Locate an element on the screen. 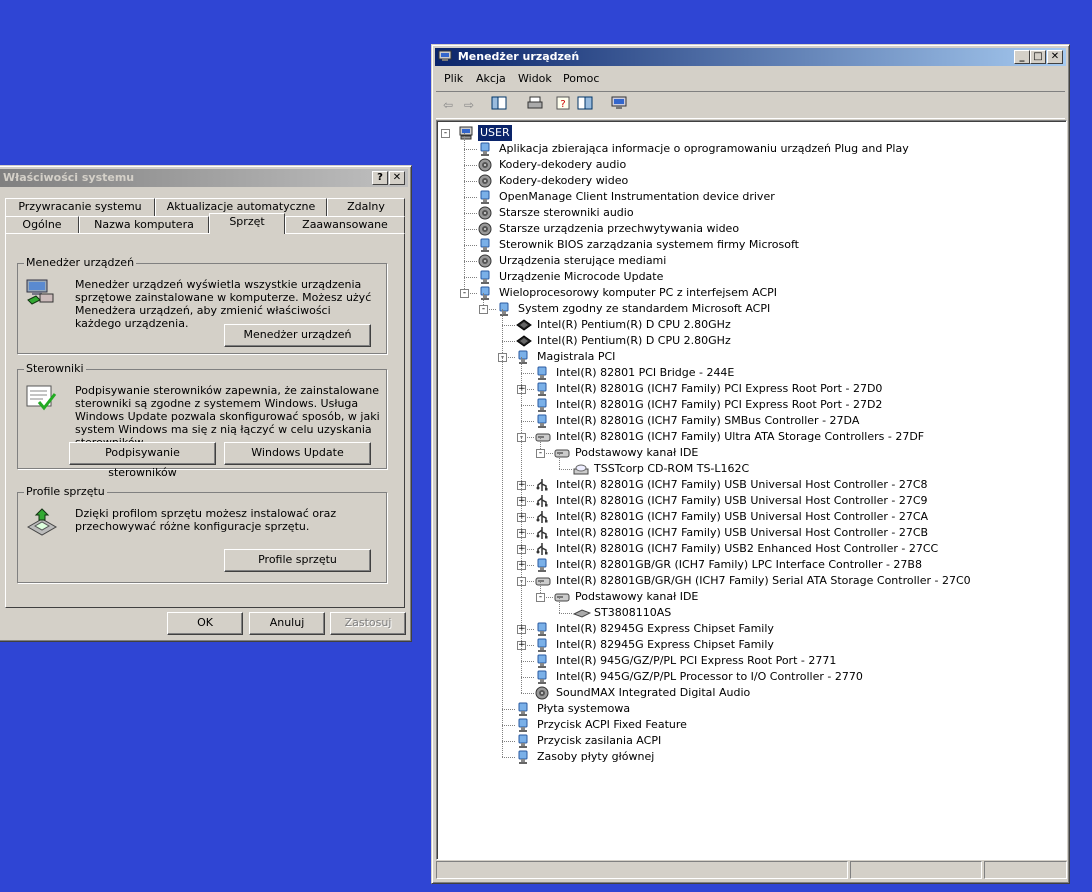  minimize-button: _ is located at coordinates (1022, 57).